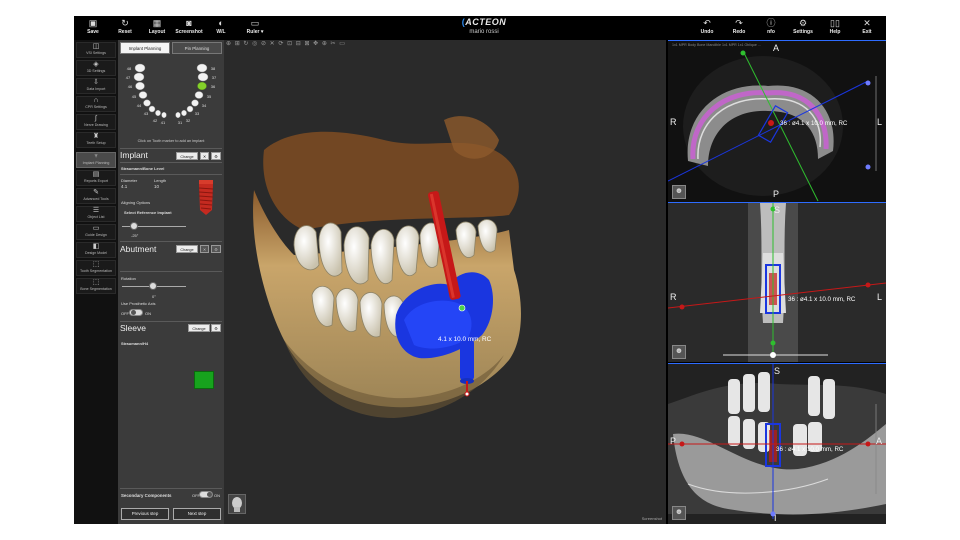 This screenshot has height=540, width=960. Describe the element at coordinates (171, 141) in the screenshot. I see `tooth-chart-hint: Click on Tooth marker to add an implant` at that location.